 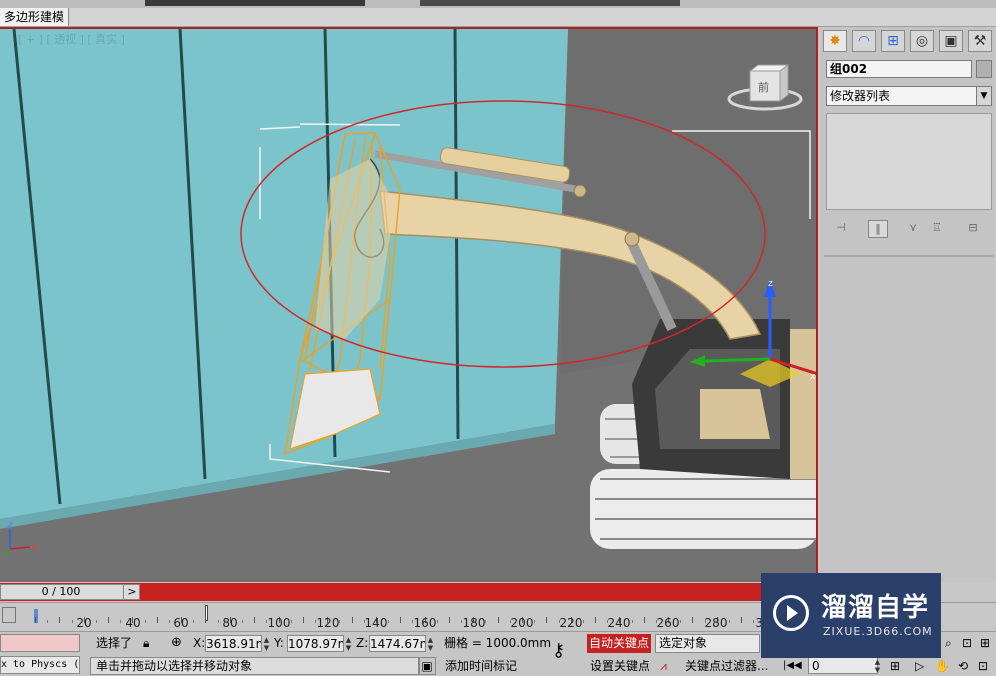 I want to click on remove-modifier-icon: ♖, so click(x=937, y=228).